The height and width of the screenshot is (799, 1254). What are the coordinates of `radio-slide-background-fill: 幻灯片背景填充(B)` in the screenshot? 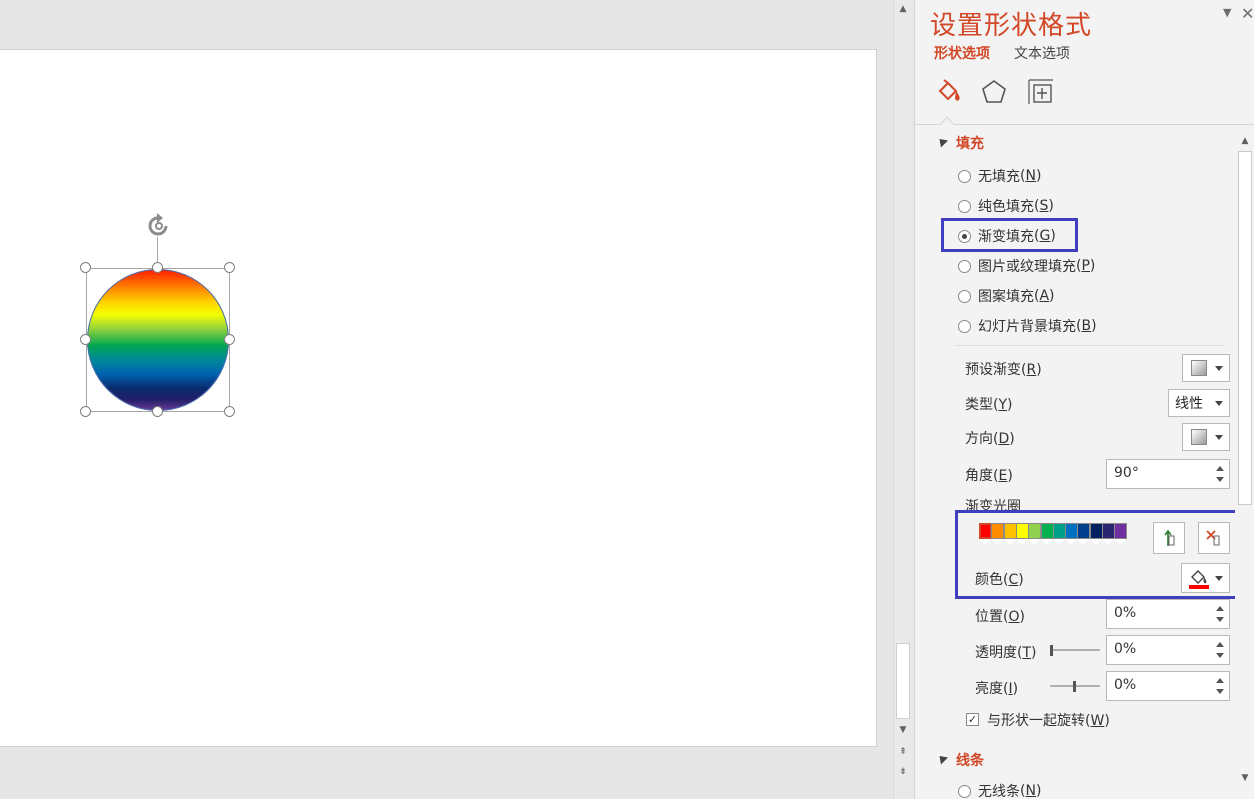 It's located at (1027, 326).